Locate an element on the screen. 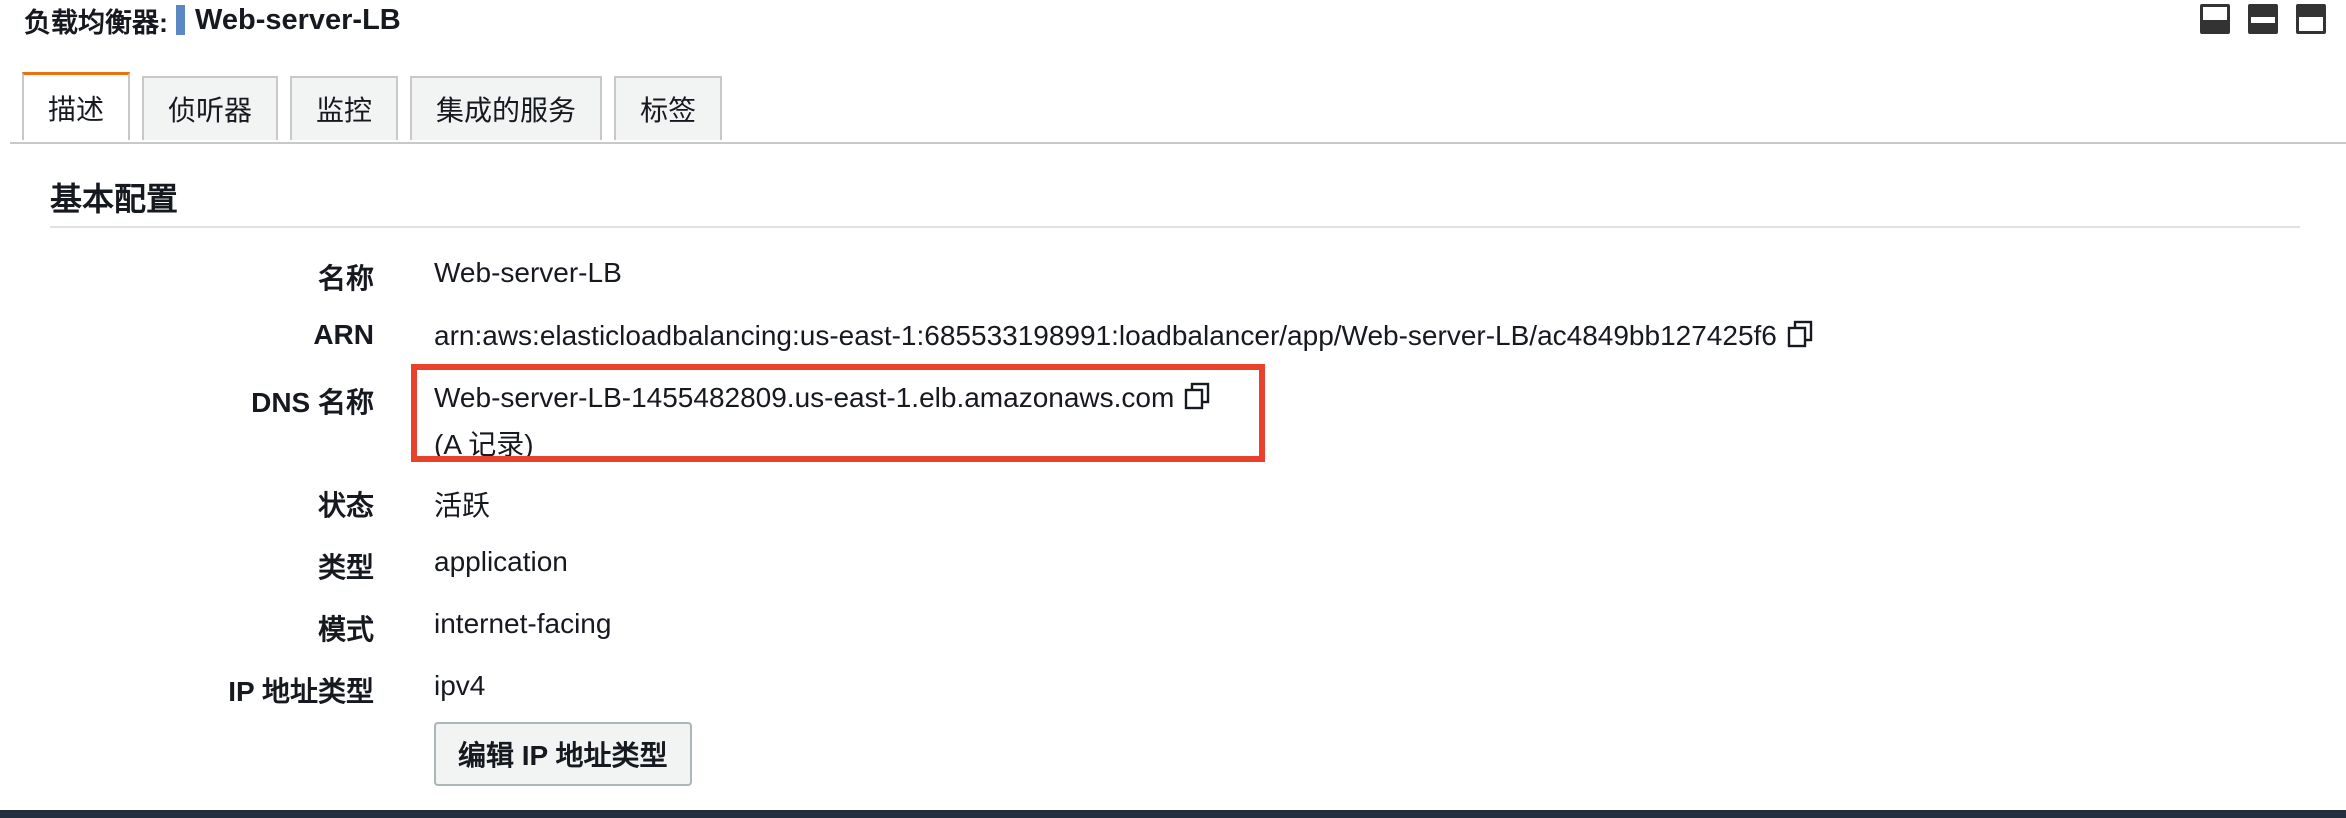 This screenshot has width=2346, height=818. bottom-bar is located at coordinates (1173, 814).